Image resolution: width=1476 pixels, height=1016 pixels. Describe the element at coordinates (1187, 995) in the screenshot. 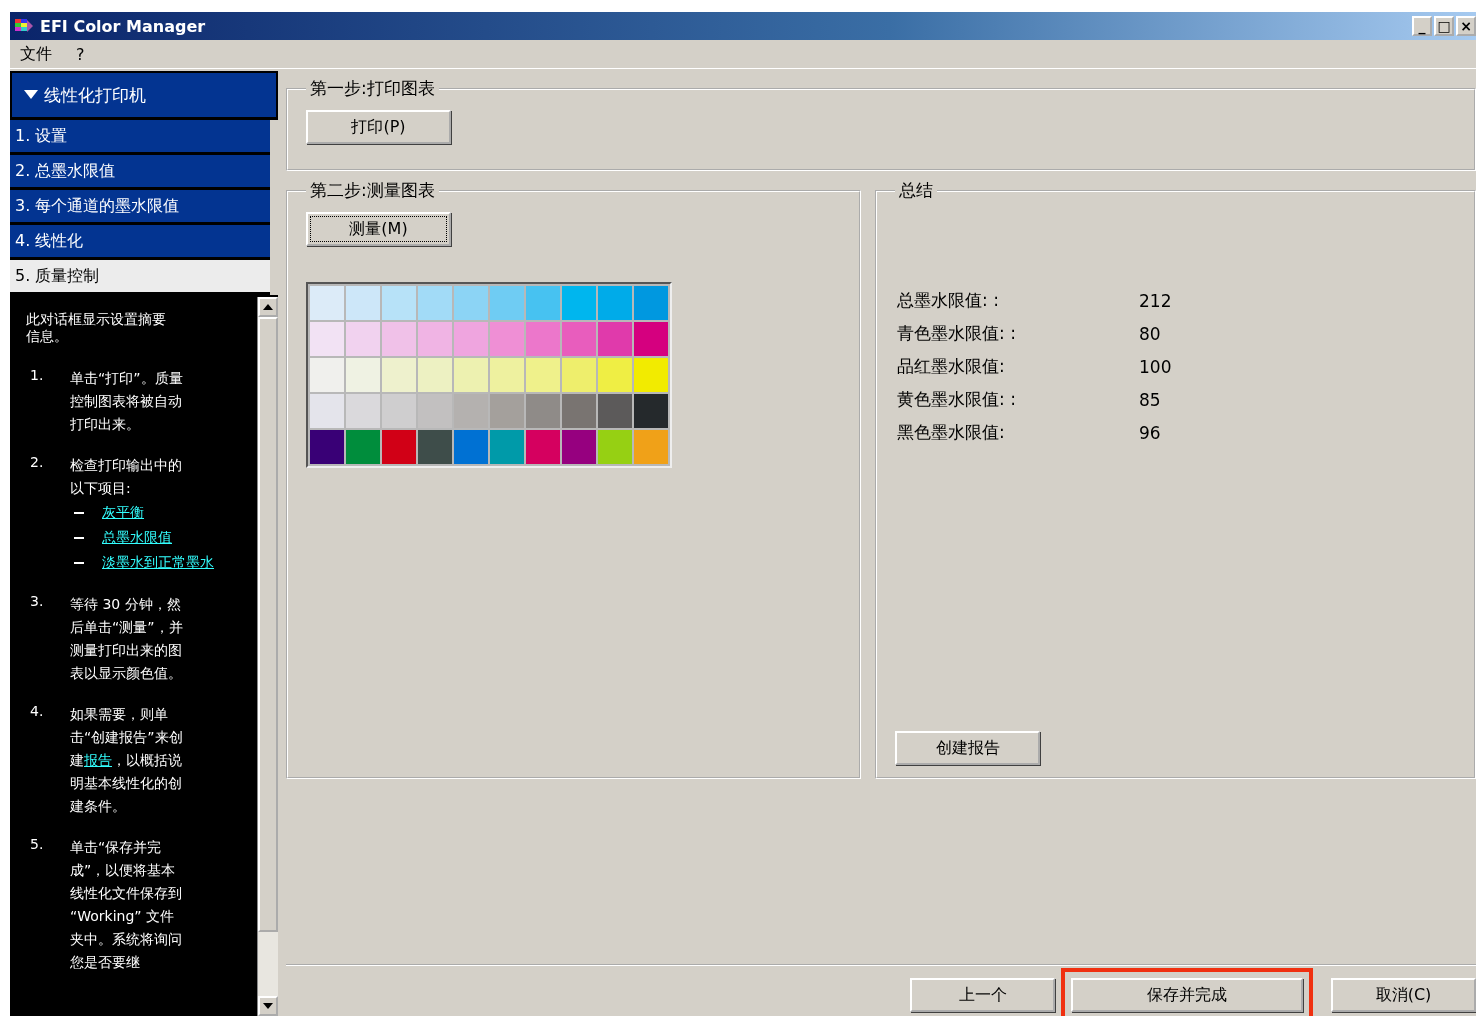

I see `footer-button: 保存并完成` at that location.